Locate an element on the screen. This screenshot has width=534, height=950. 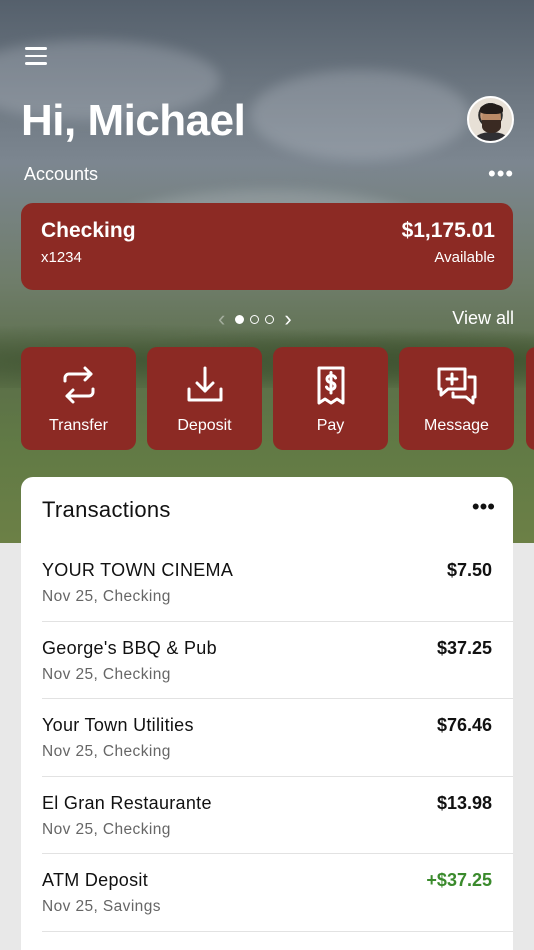
transaction-amount: $7.50 is located at coordinates (469, 570).